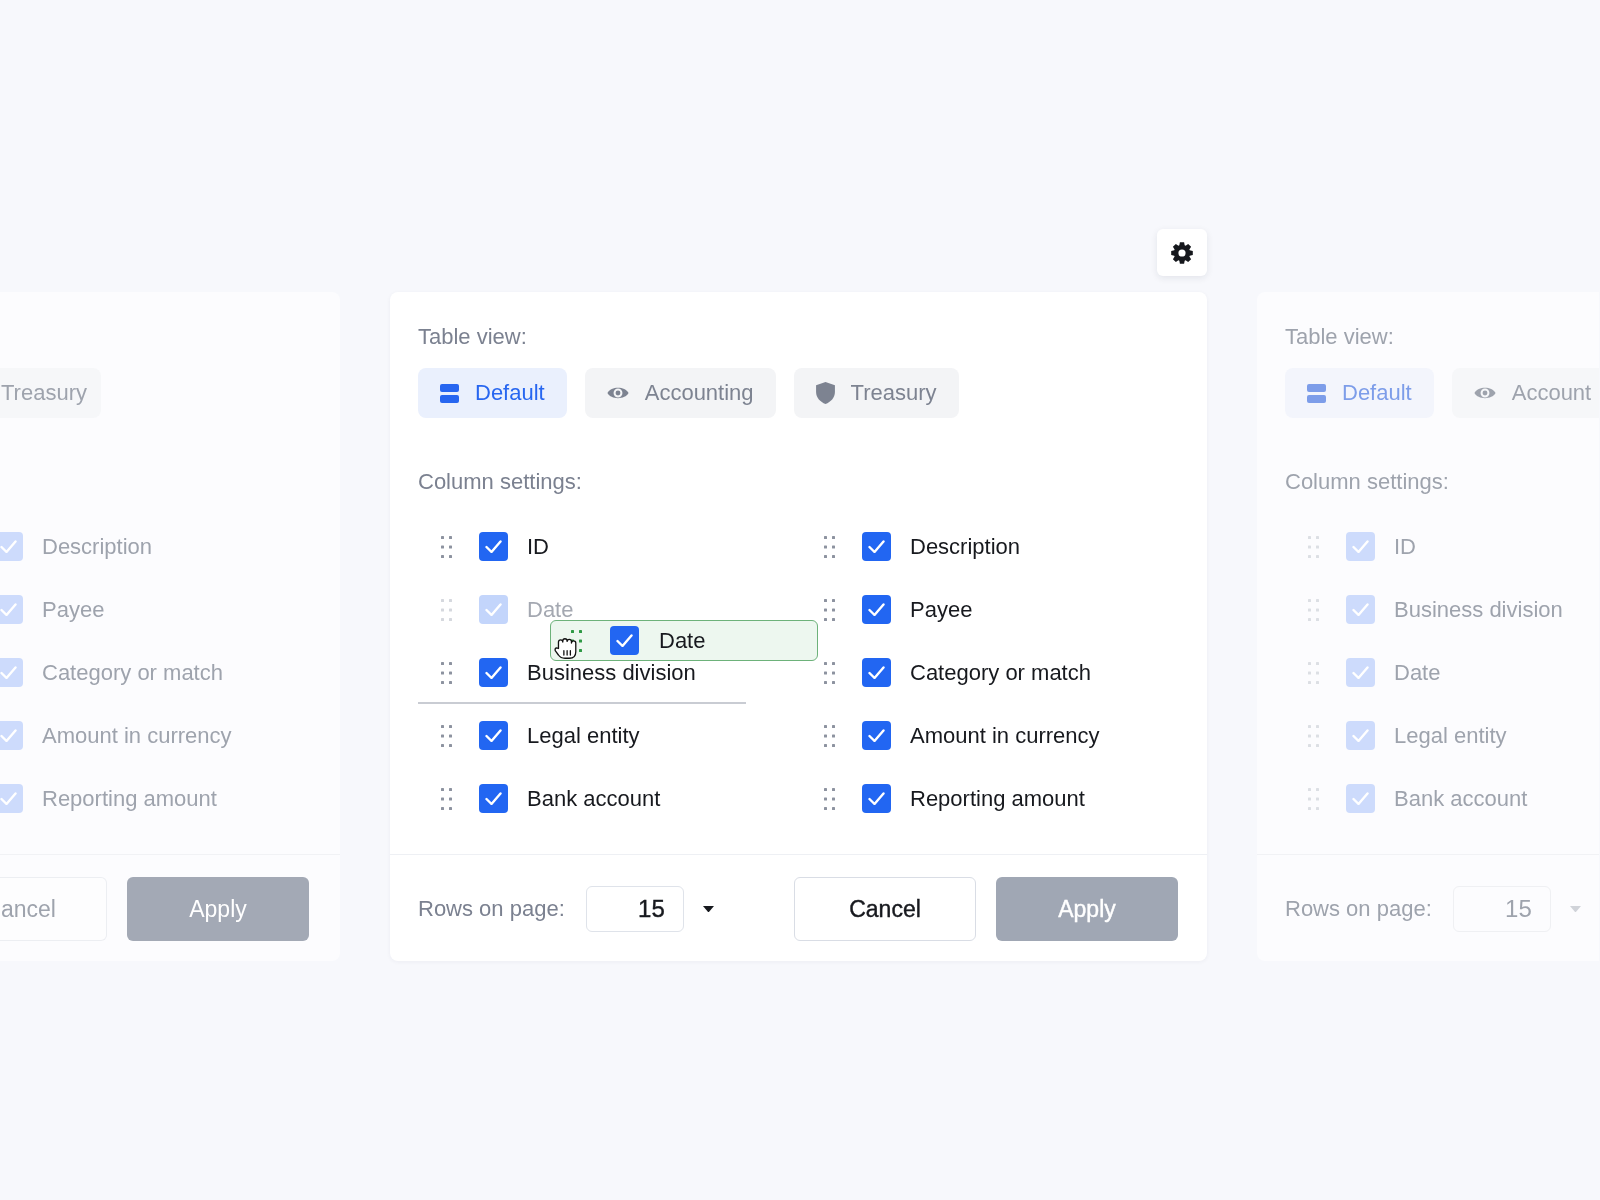  I want to click on caret-icon, so click(708, 909).